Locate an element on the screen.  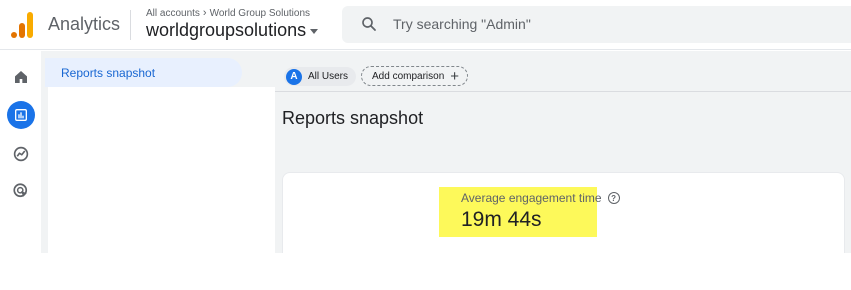
segment-badge: A is located at coordinates (294, 76).